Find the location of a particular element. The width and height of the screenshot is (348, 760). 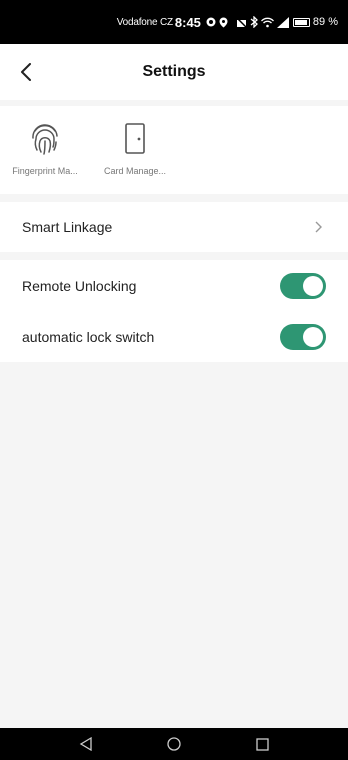

bluetooth-icon is located at coordinates (254, 22).